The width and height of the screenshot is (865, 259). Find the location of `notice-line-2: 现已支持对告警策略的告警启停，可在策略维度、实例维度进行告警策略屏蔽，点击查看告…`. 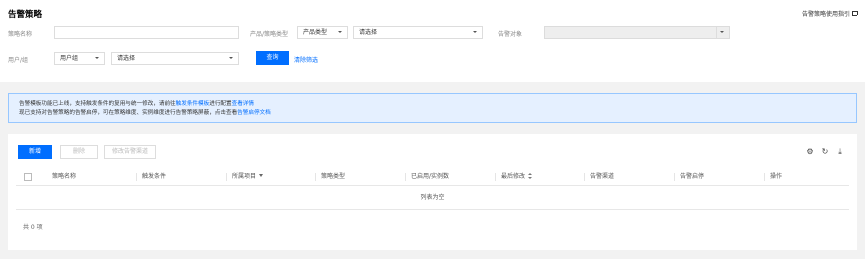

notice-line-2: 现已支持对告警策略的告警启停，可在策略维度、实例维度进行告警策略屏蔽，点击查看告… is located at coordinates (145, 113).